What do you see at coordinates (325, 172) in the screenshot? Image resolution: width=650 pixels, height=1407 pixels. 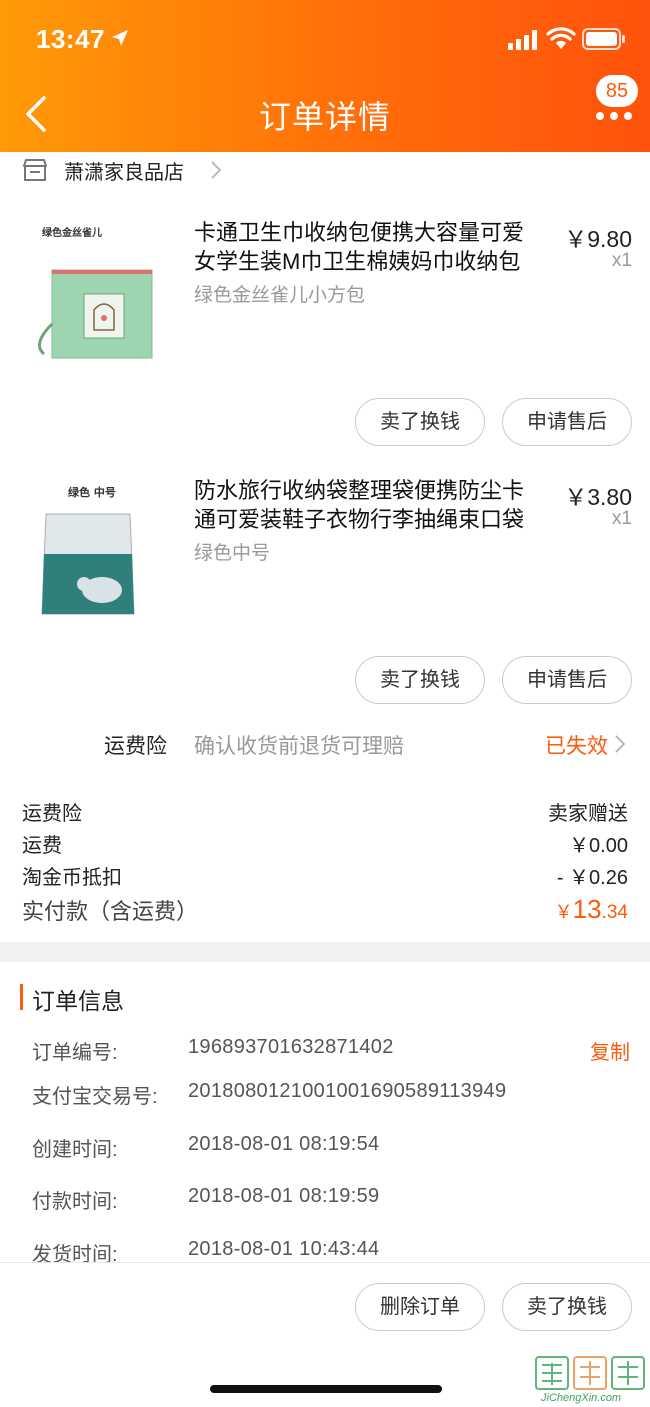 I see `shop-row: 萧潇家良品店` at bounding box center [325, 172].